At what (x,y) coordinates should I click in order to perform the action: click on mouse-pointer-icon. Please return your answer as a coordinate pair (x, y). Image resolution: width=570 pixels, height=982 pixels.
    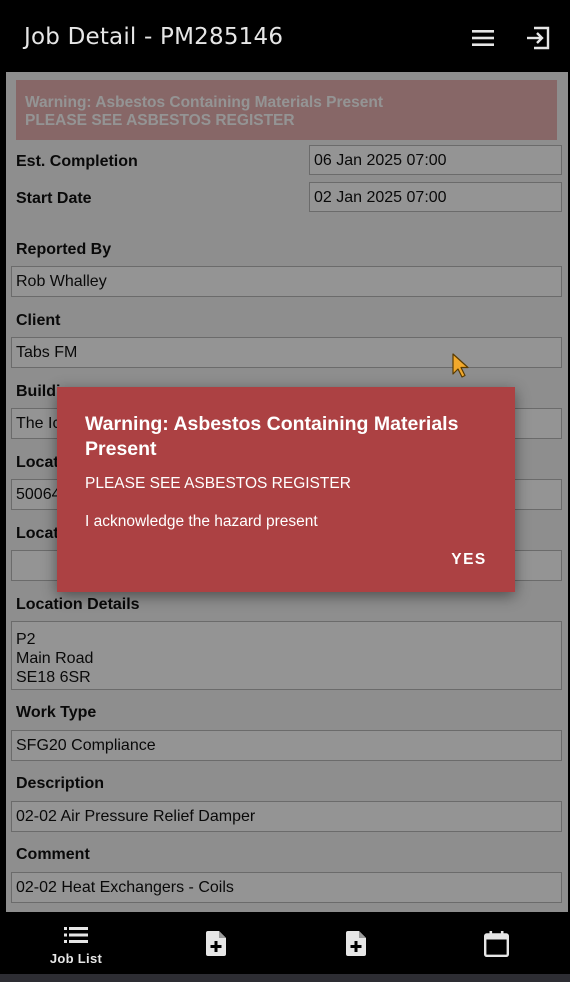
    Looking at the image, I should click on (462, 366).